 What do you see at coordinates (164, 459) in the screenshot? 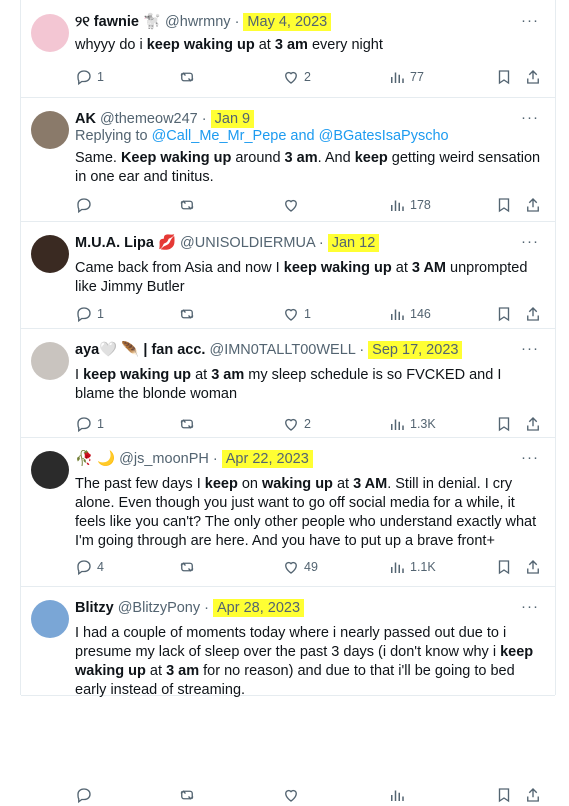
I see `user-handle: @js_moonPH` at bounding box center [164, 459].